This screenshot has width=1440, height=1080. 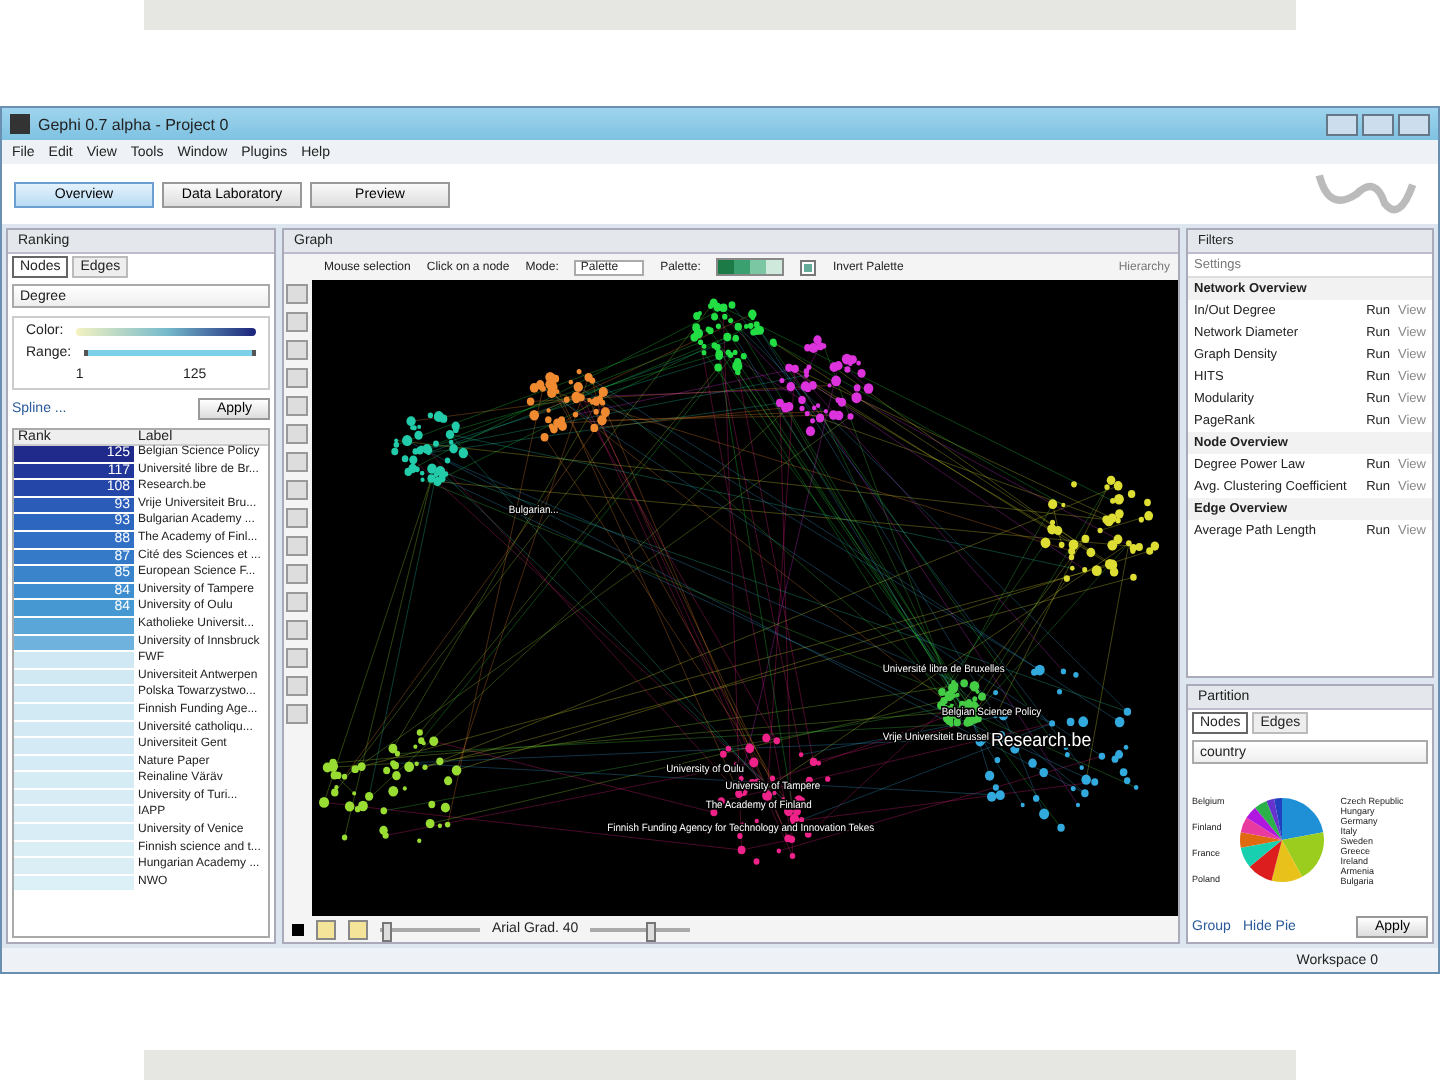 What do you see at coordinates (20, 124) in the screenshot?
I see `app-logo-icon` at bounding box center [20, 124].